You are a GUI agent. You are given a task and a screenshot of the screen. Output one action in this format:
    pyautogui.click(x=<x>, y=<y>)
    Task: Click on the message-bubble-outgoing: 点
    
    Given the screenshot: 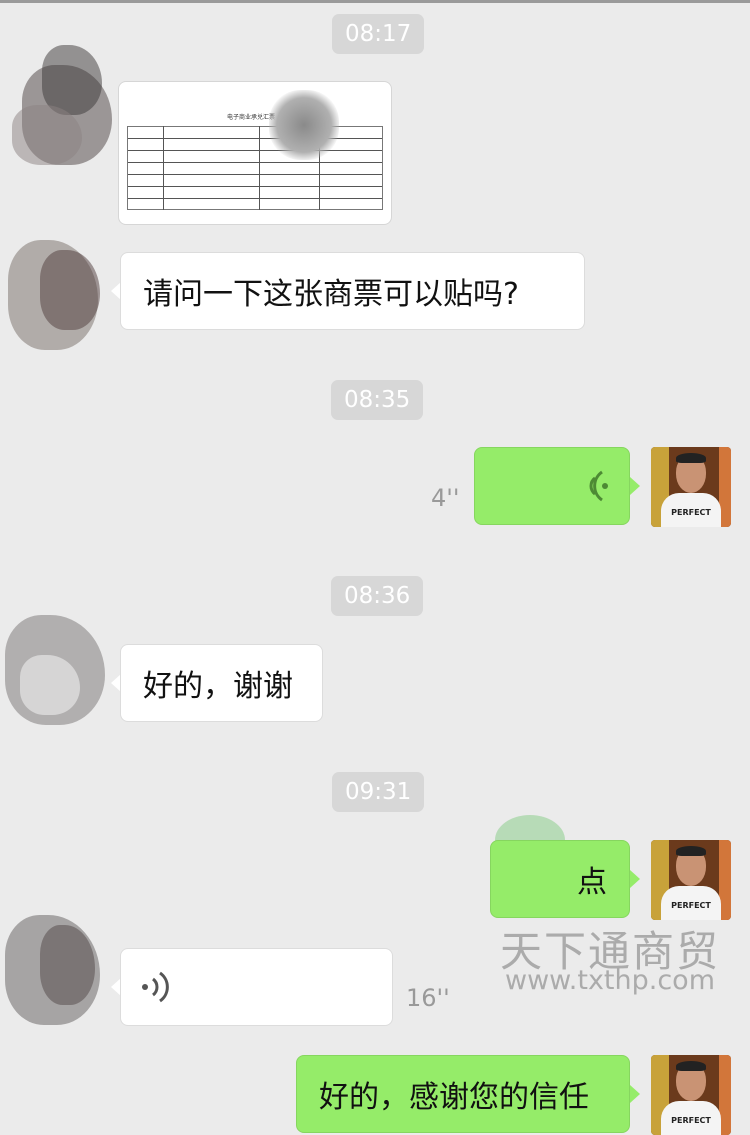 What is the action you would take?
    pyautogui.click(x=560, y=879)
    